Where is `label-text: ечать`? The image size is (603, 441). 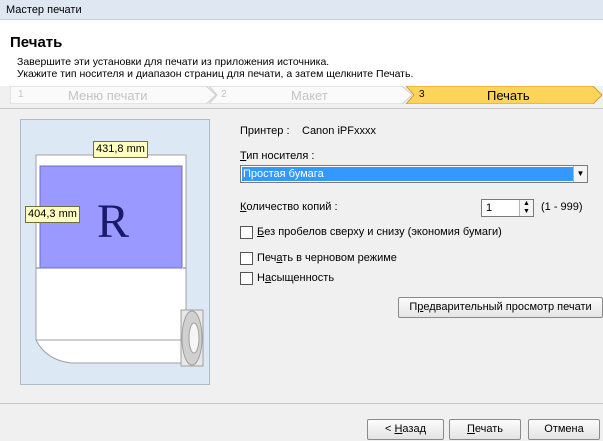
label-text: ечать is located at coordinates (489, 429).